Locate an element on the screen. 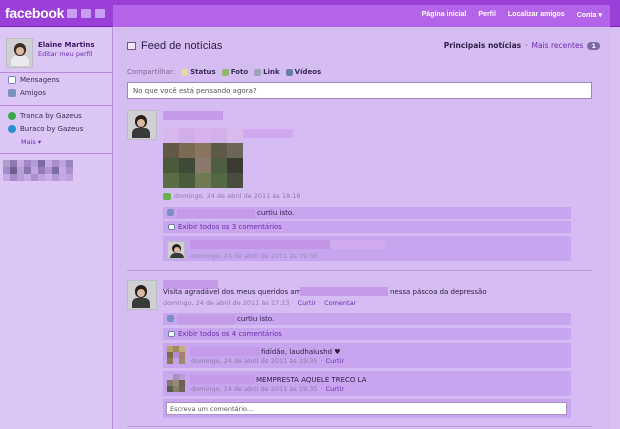 This screenshot has width=620, height=429. sidebar-item-friends: Amigos is located at coordinates (27, 93).